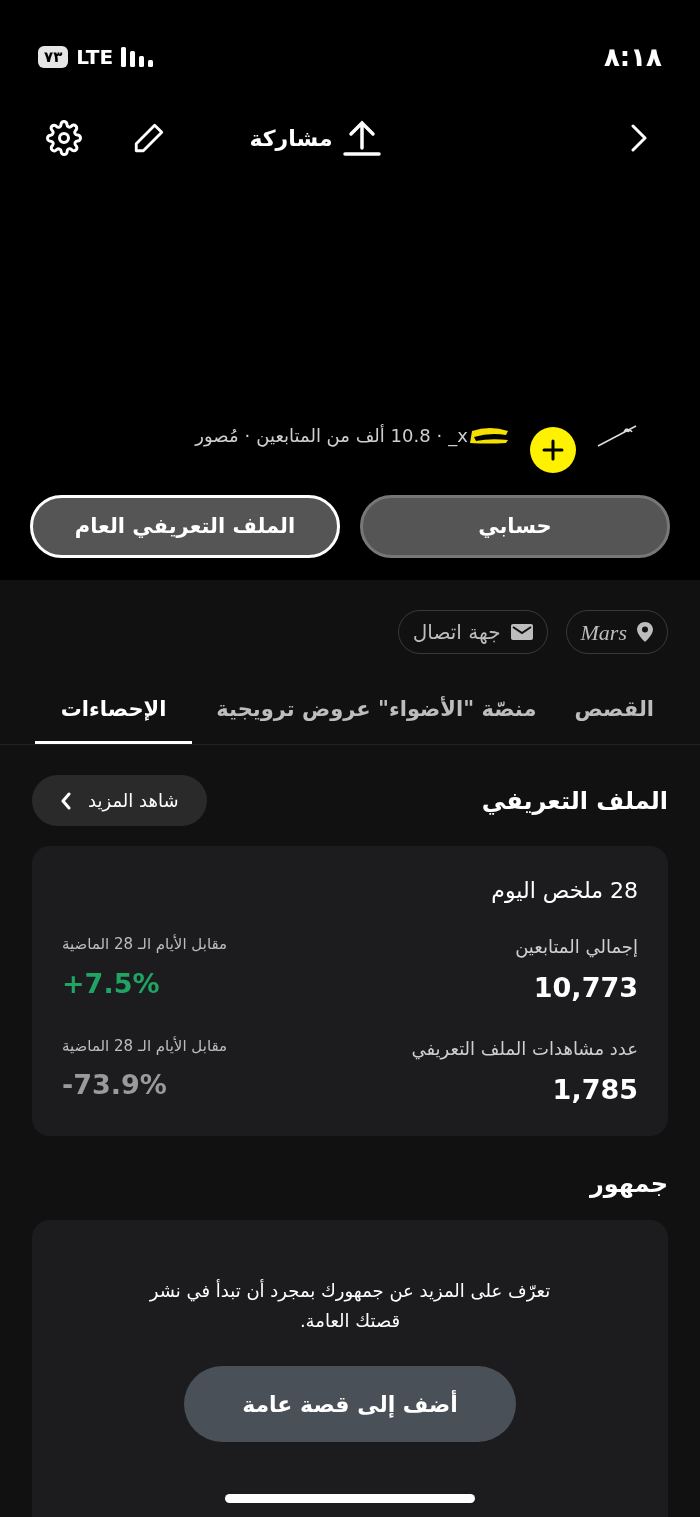  I want to click on audience-message: تعرّف على المزيد عن جمهورك بمجرد أن تبدأ في نشر قصتك العامة., so click(350, 1305).